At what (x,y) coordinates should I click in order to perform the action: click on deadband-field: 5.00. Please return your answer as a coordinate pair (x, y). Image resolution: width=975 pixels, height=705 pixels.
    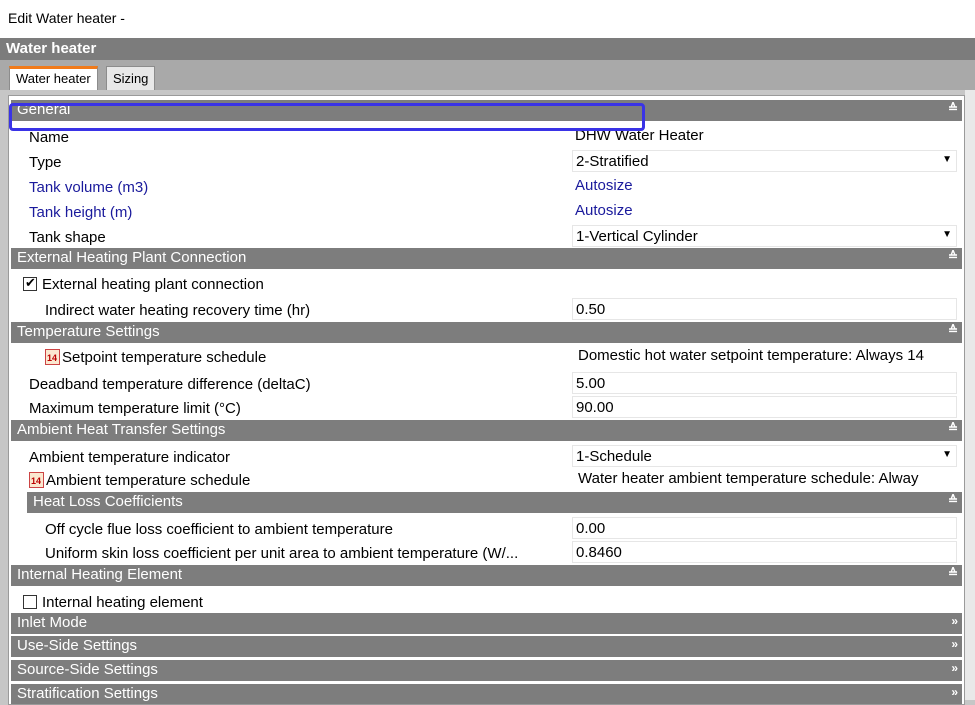
    Looking at the image, I should click on (764, 383).